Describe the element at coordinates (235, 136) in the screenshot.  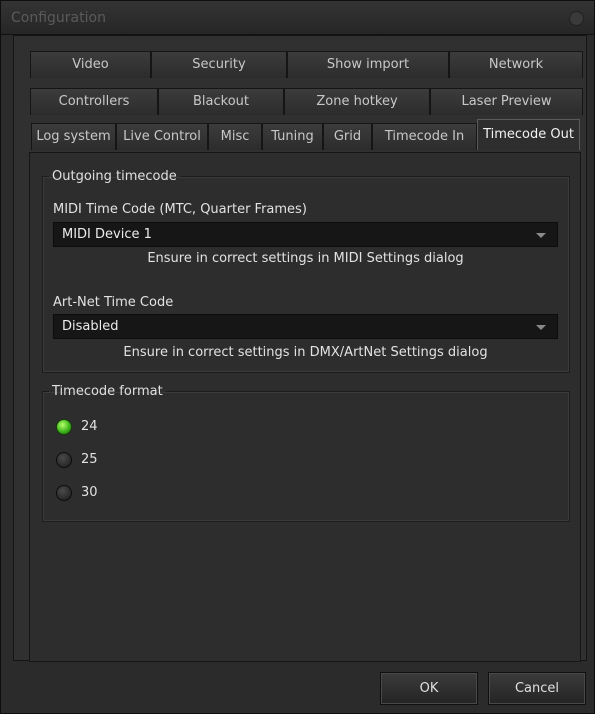
I see `tab-misc: Misc` at that location.